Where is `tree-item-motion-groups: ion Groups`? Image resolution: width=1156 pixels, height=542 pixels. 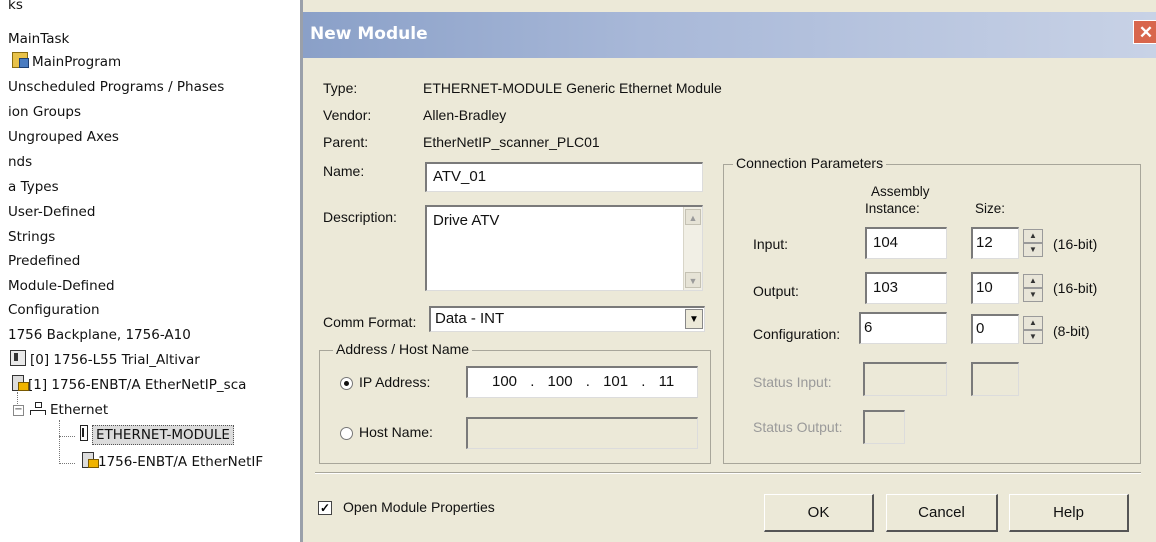
tree-item-motion-groups: ion Groups is located at coordinates (44, 112).